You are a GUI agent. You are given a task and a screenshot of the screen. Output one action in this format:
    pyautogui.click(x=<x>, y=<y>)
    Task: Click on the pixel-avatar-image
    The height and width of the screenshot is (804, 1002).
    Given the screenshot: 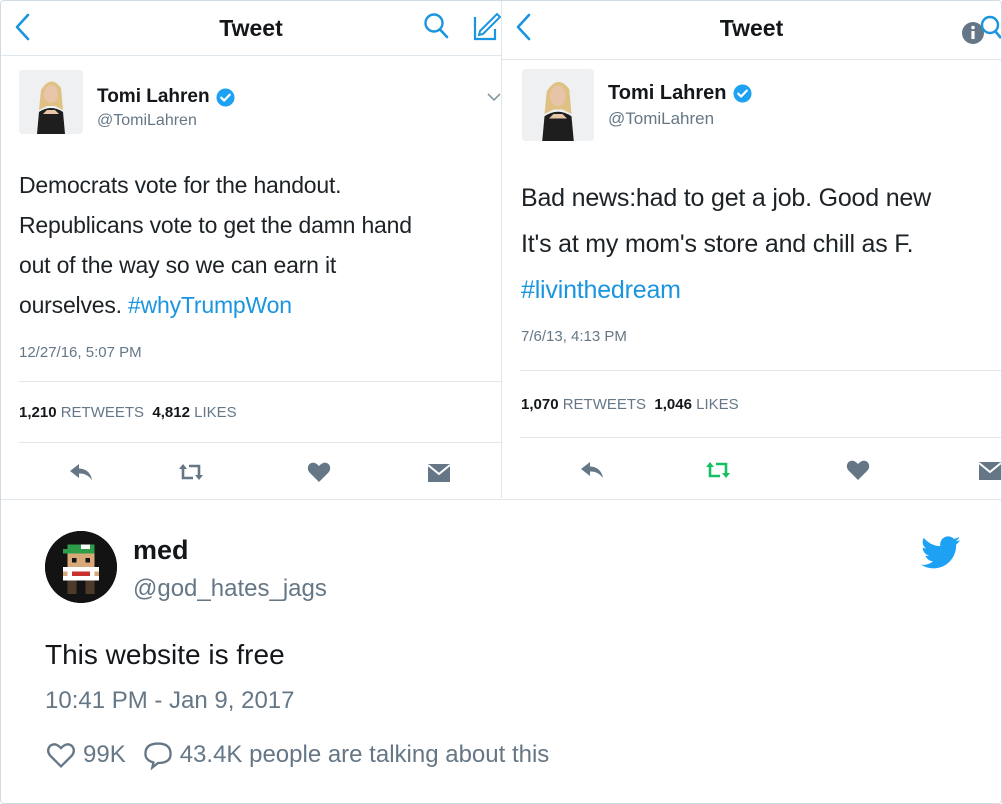 What is the action you would take?
    pyautogui.click(x=81, y=567)
    